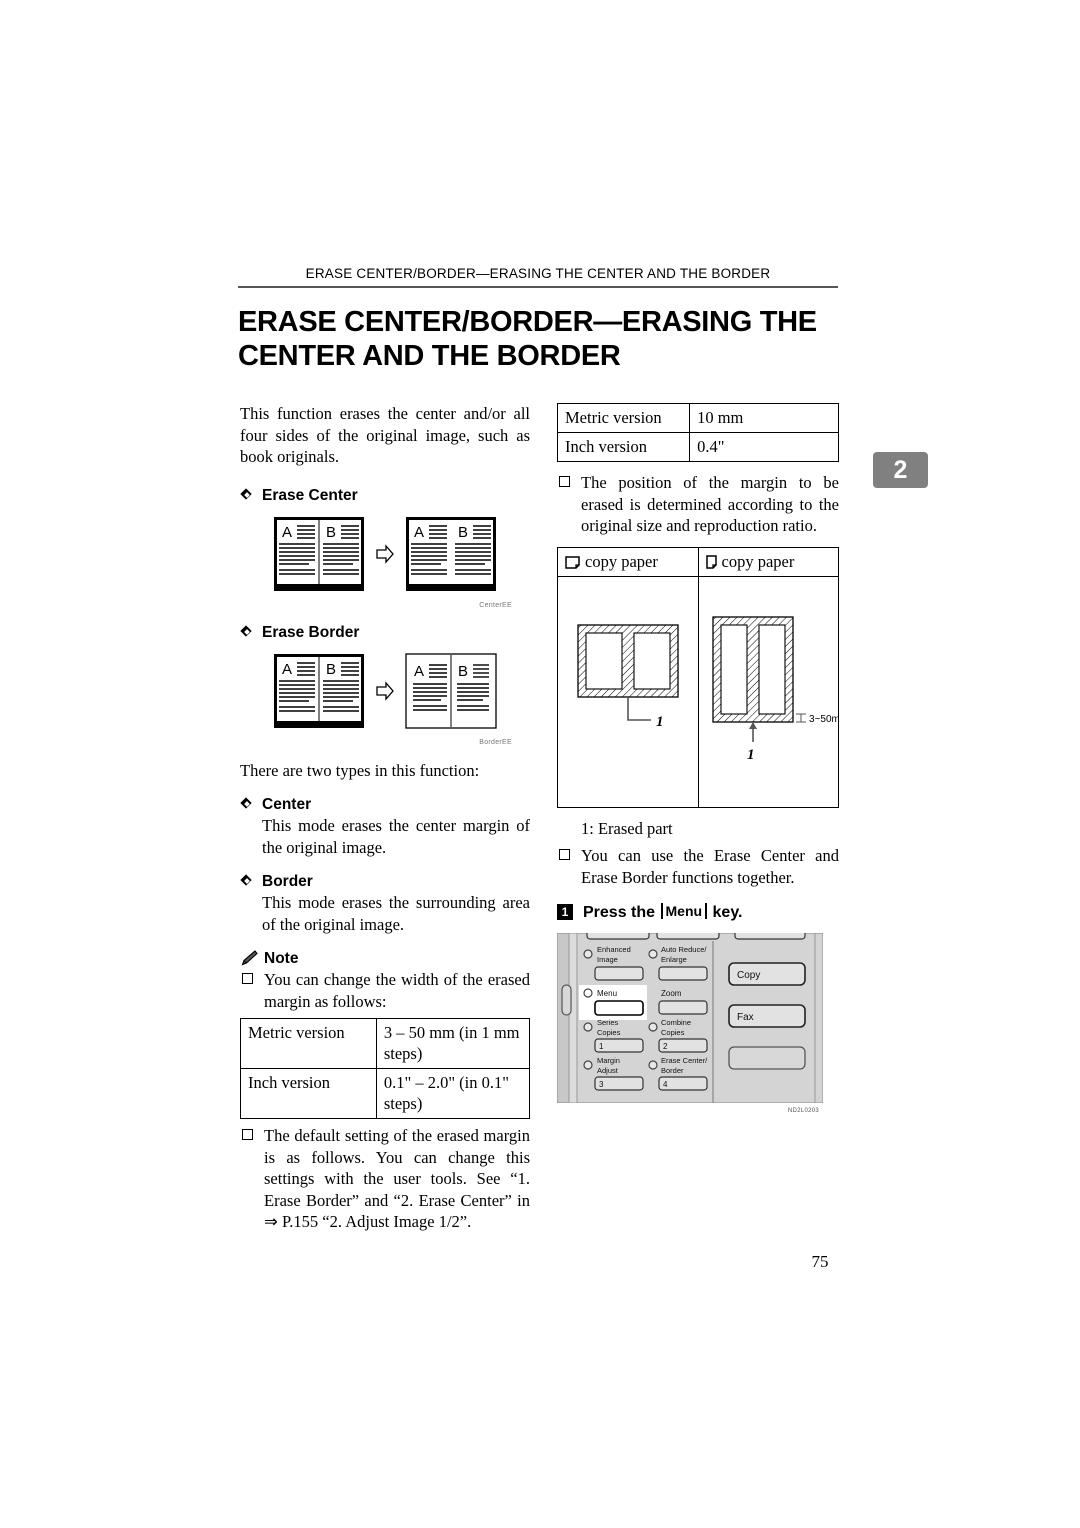 This screenshot has height=1528, width=1080. I want to click on copy-paper-header-landscape: copy paper, so click(628, 561).